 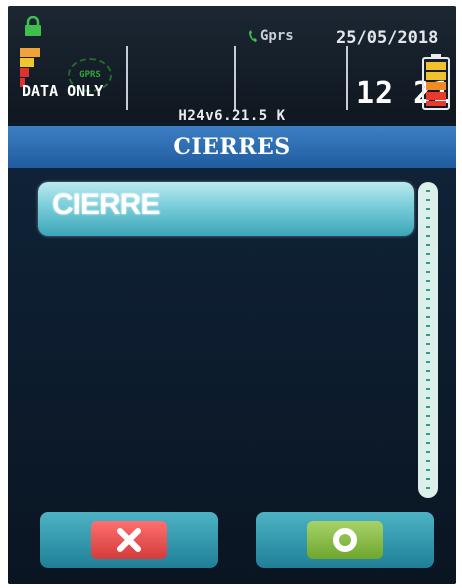 I want to click on phone-icon, so click(x=253, y=36).